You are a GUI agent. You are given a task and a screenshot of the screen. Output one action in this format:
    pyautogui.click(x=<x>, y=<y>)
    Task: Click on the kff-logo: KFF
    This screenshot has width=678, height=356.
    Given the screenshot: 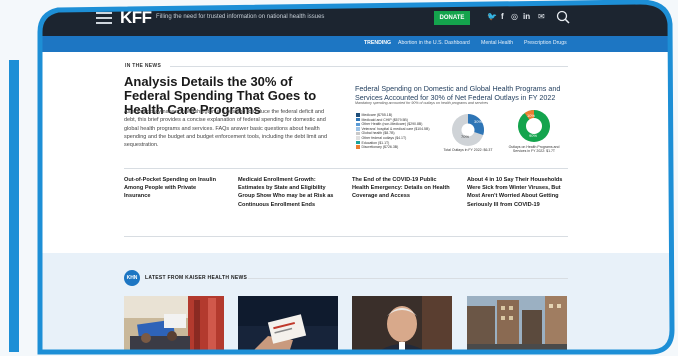 What is the action you would take?
    pyautogui.click(x=136, y=18)
    